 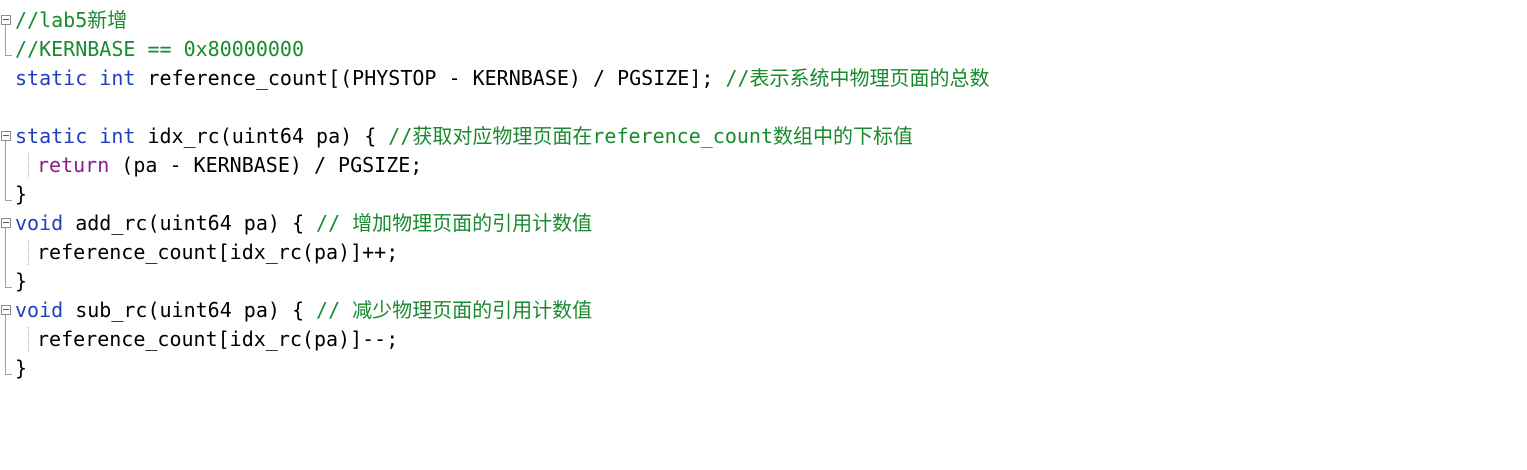 What do you see at coordinates (763, 165) in the screenshot?
I see `code-line-6: return (pa - KERNBASE) / PGSIZE;` at bounding box center [763, 165].